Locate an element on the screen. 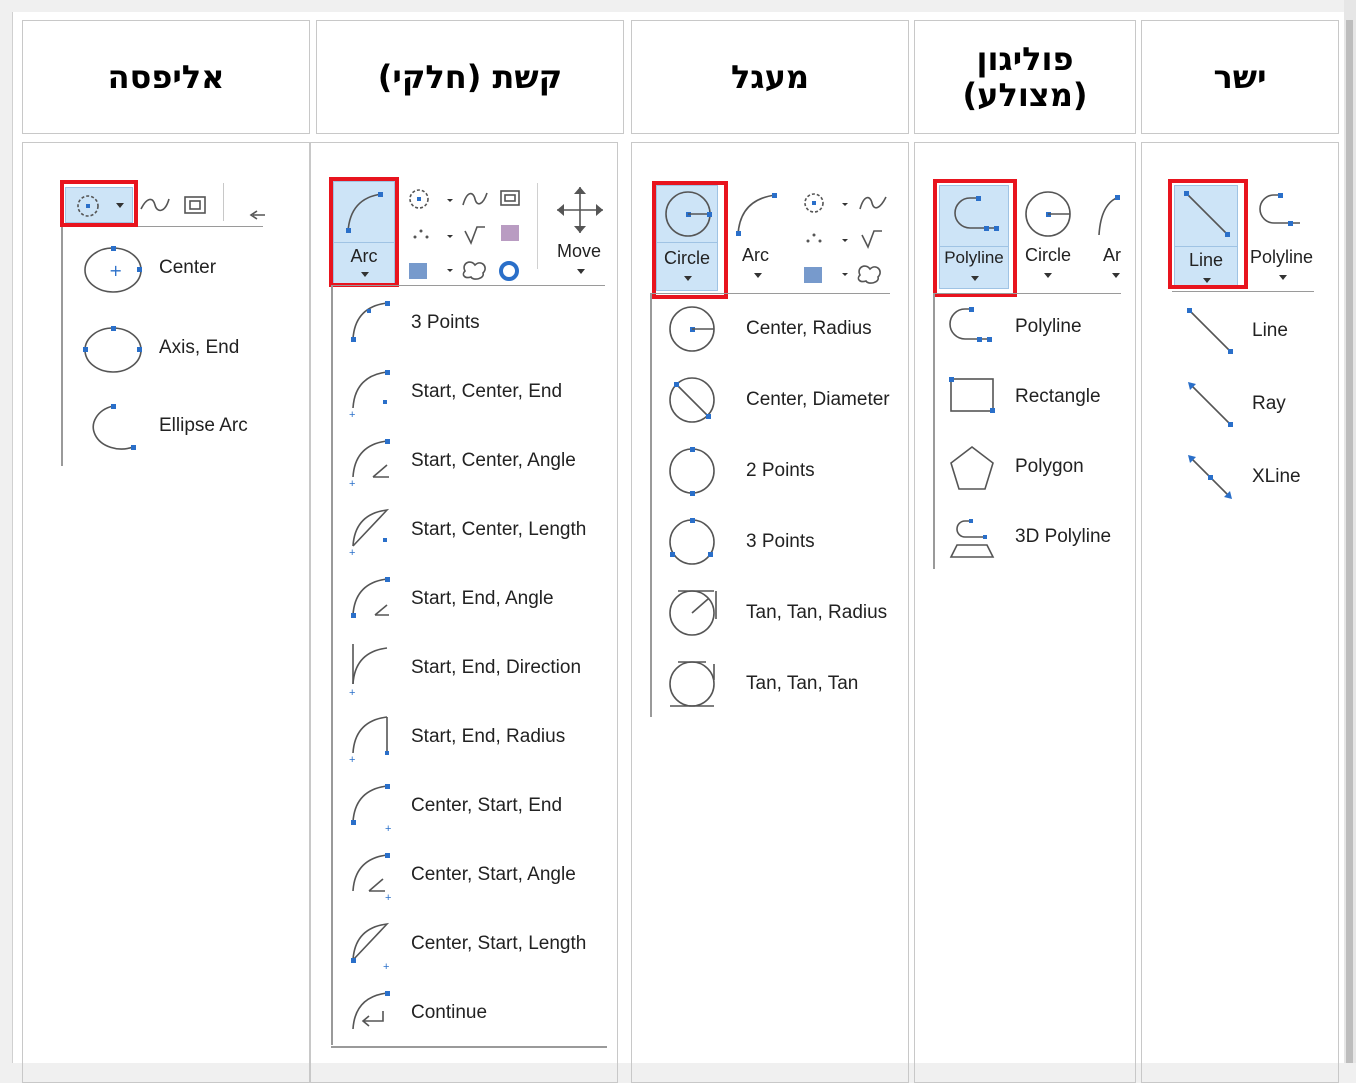  menu-item-label: 2 Points is located at coordinates (780, 470).